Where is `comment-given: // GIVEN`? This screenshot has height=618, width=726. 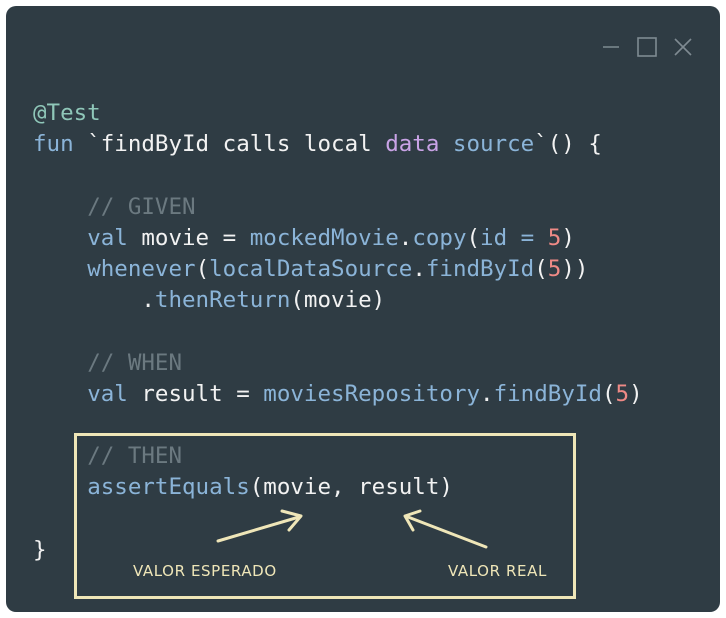 comment-given: // GIVEN is located at coordinates (141, 206).